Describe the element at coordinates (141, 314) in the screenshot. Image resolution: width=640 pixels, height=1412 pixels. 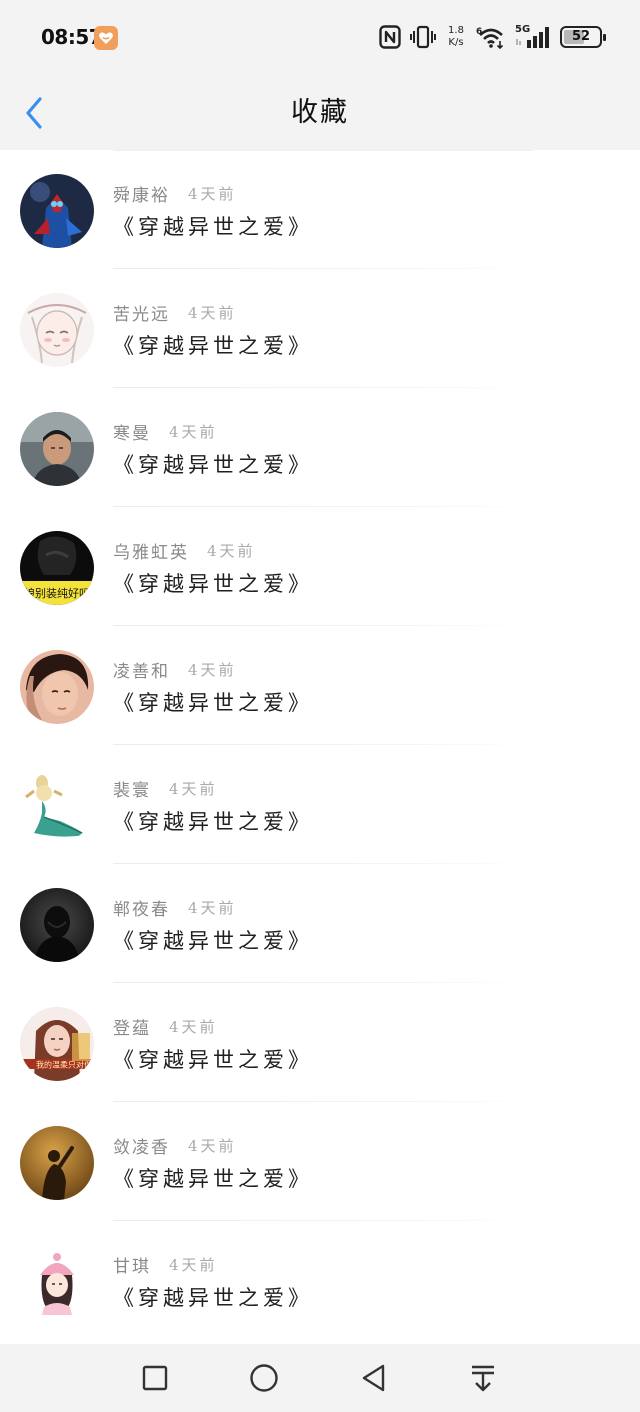
I see `user-name: 苦光远` at that location.